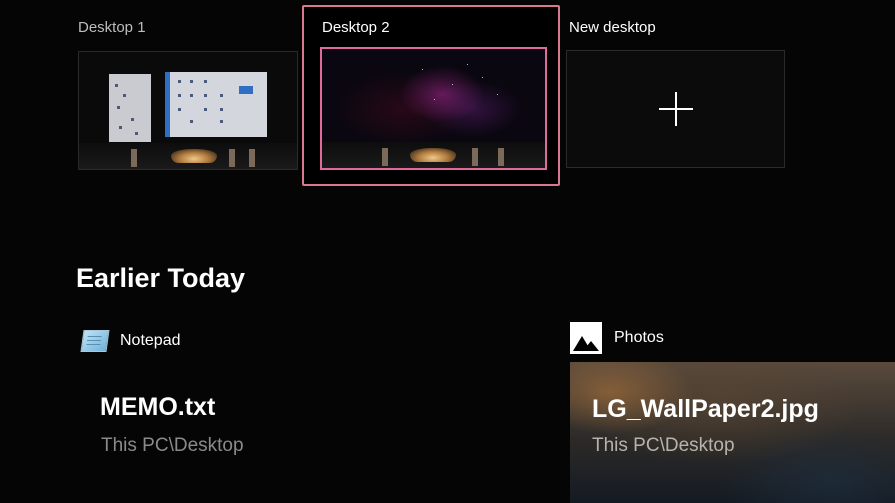 Image resolution: width=895 pixels, height=503 pixels. I want to click on plus-icon, so click(675, 109).